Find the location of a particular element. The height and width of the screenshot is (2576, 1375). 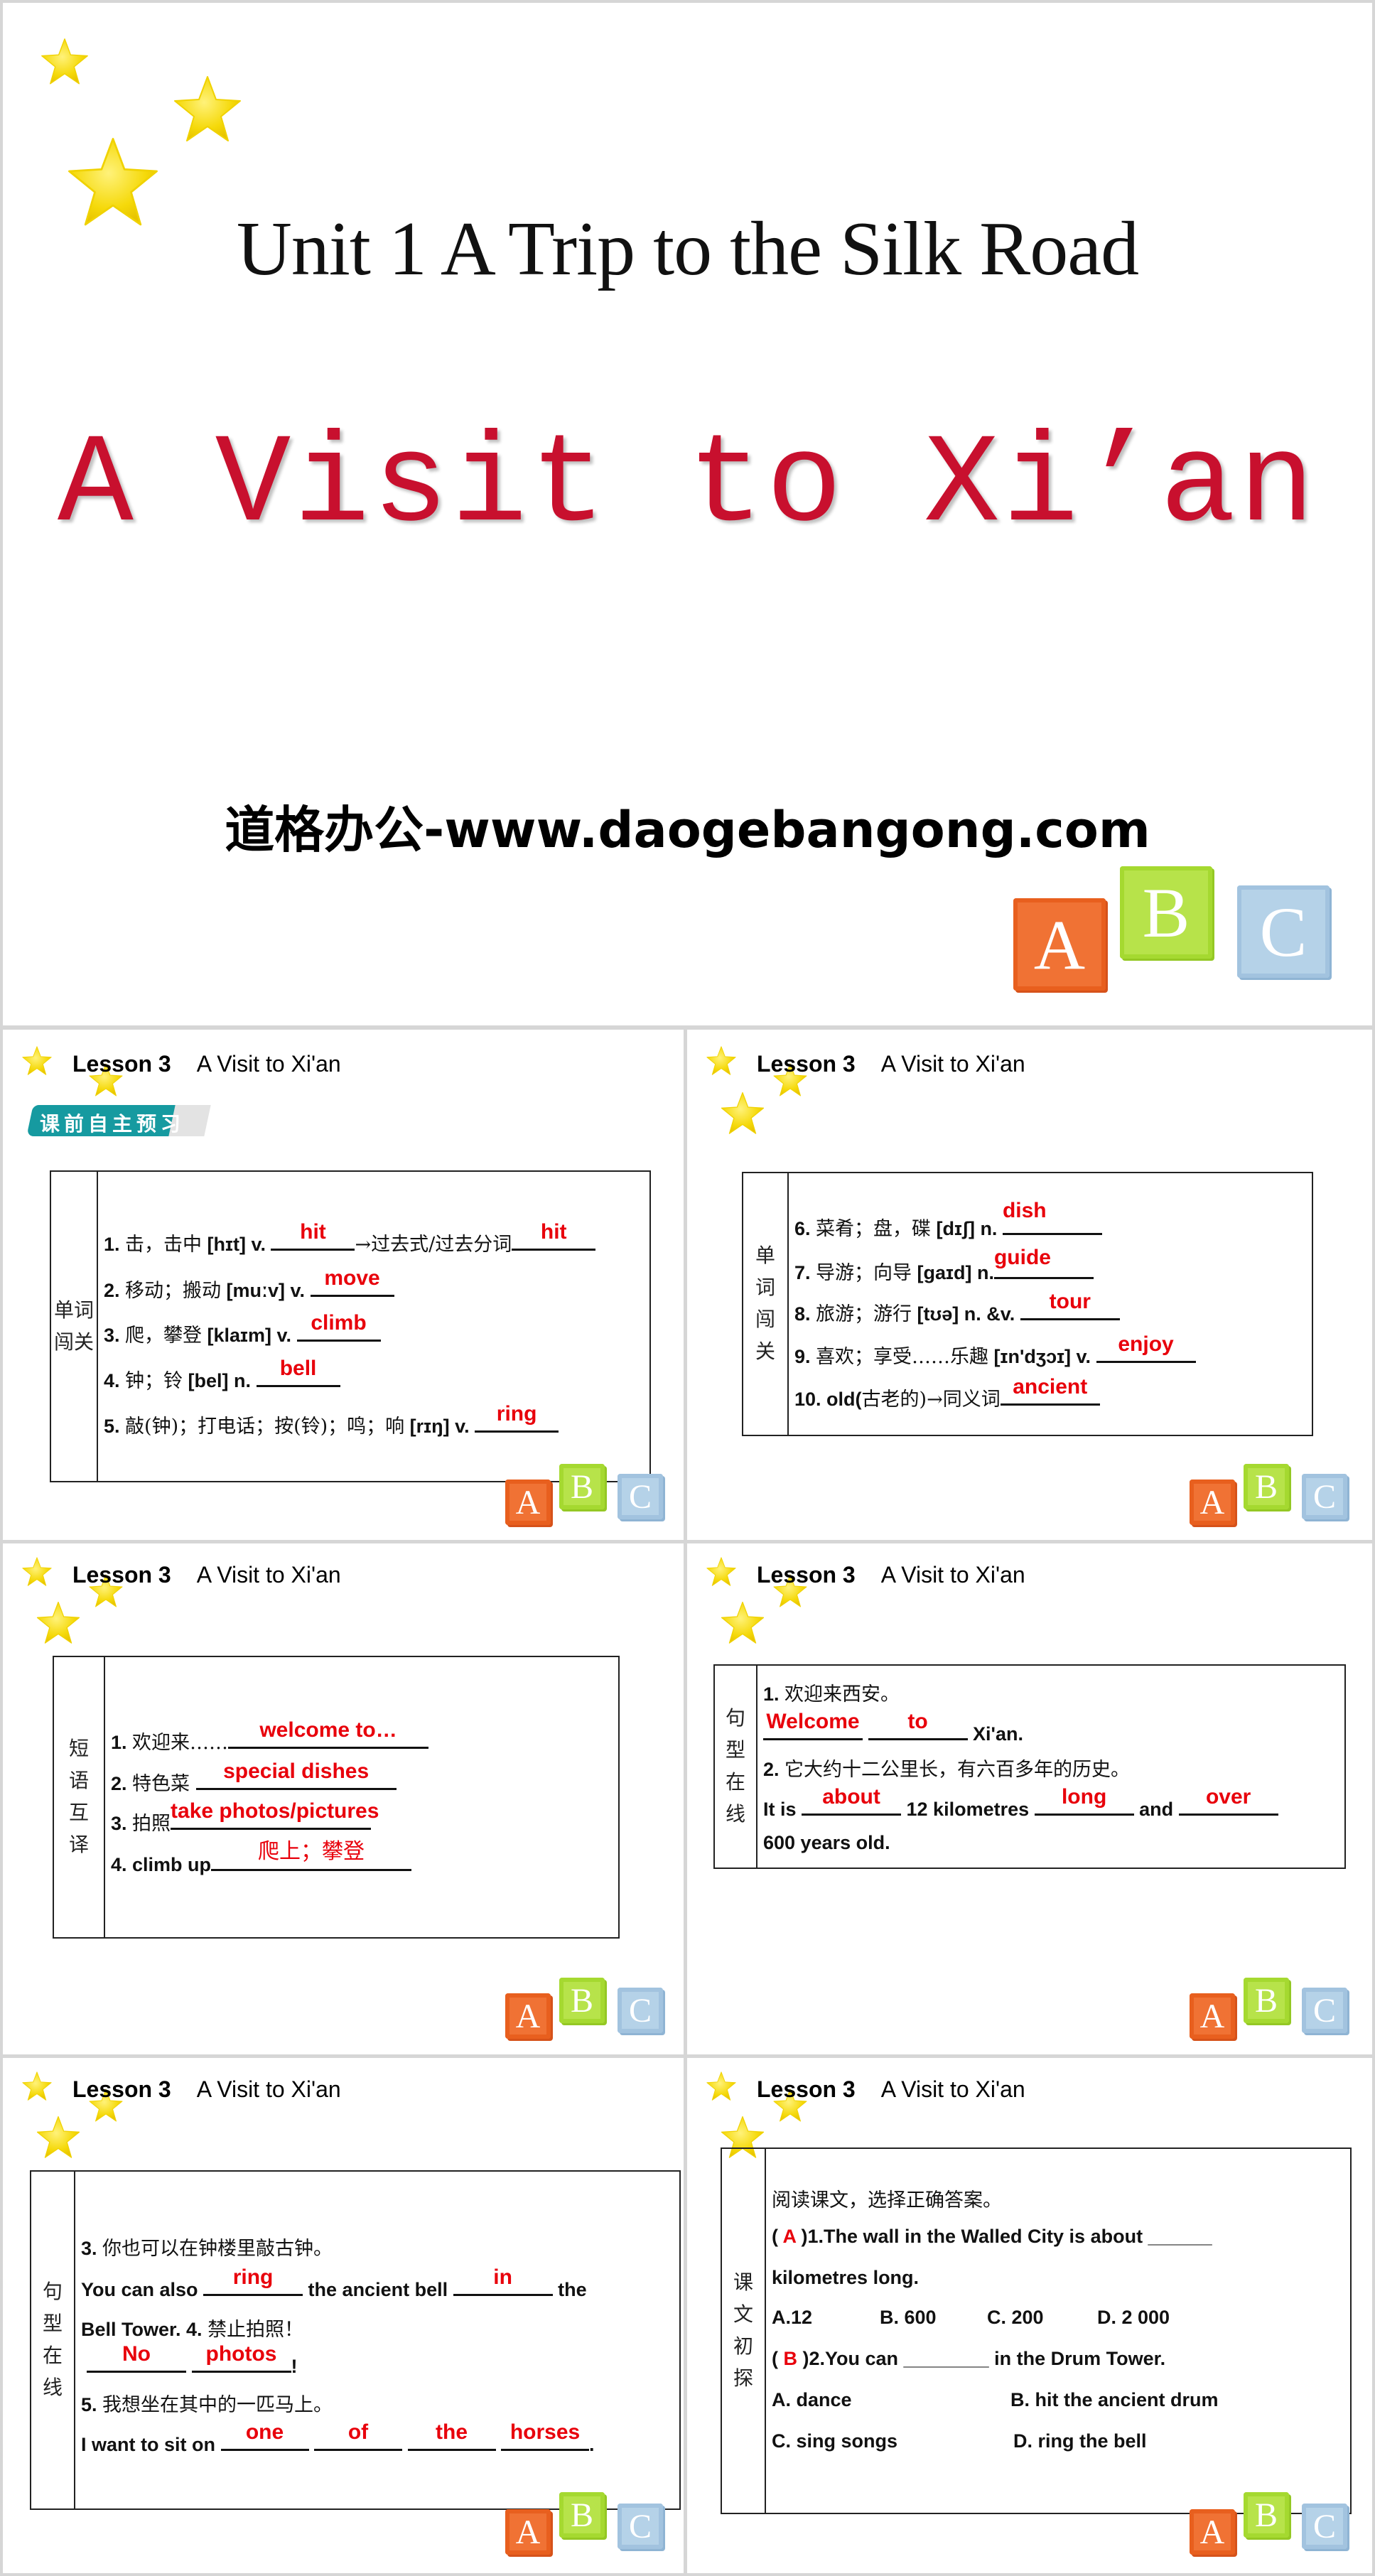

sentence-prompt: 3. 你也可以在钟楼里敲古钟。 is located at coordinates (207, 2249).